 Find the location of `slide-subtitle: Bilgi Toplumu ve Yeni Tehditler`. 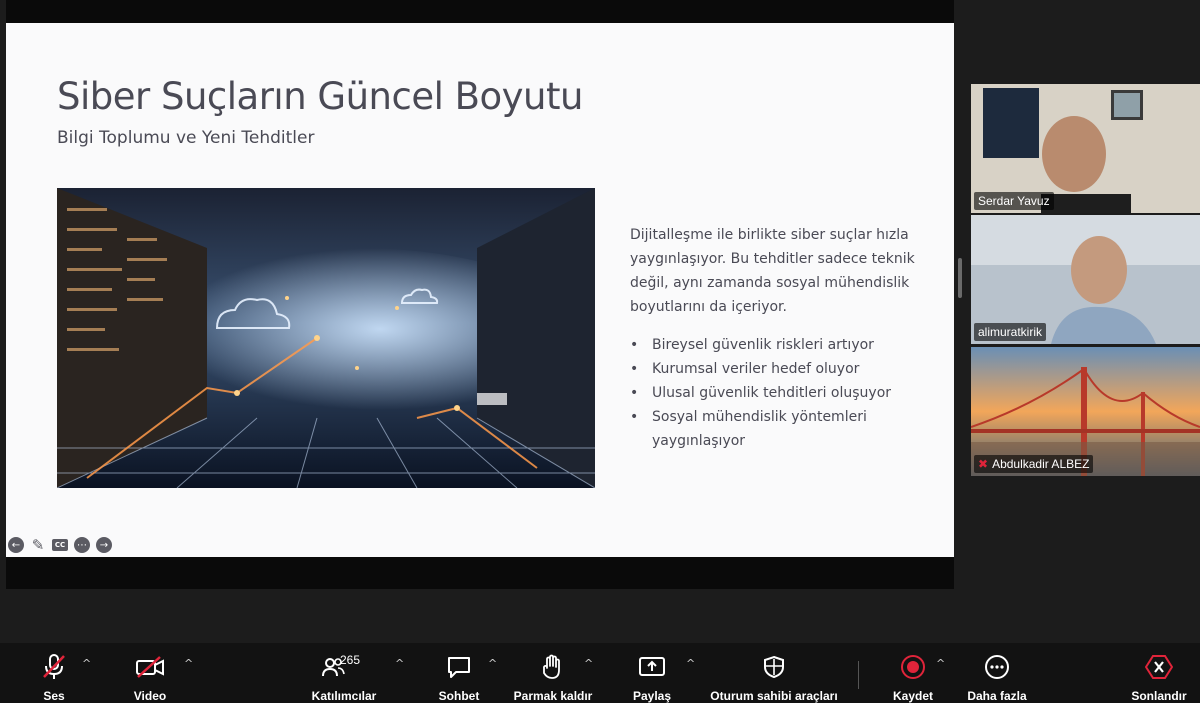

slide-subtitle: Bilgi Toplumu ve Yeni Tehditler is located at coordinates (186, 138).